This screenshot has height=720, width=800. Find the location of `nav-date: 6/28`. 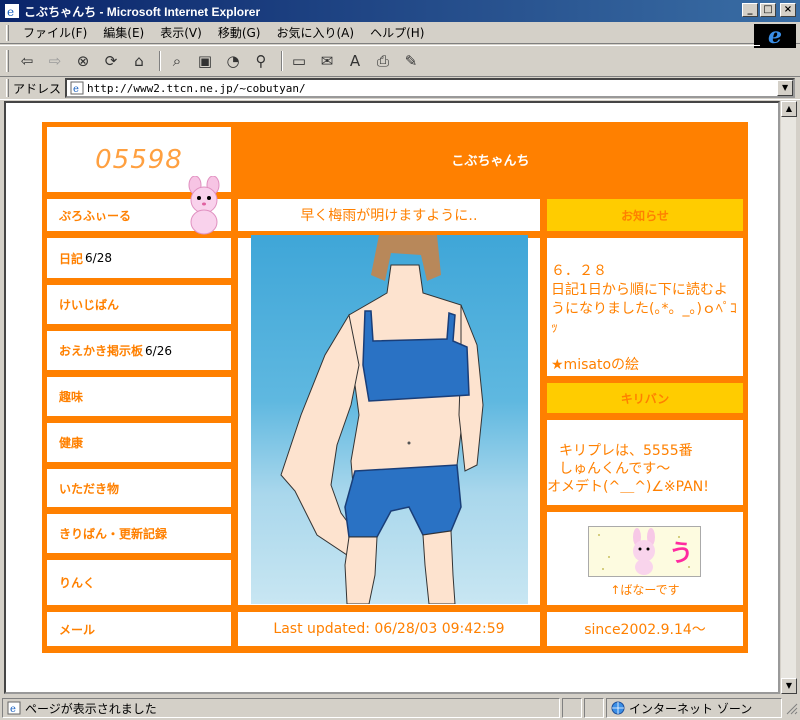

nav-date: 6/28 is located at coordinates (98, 258).